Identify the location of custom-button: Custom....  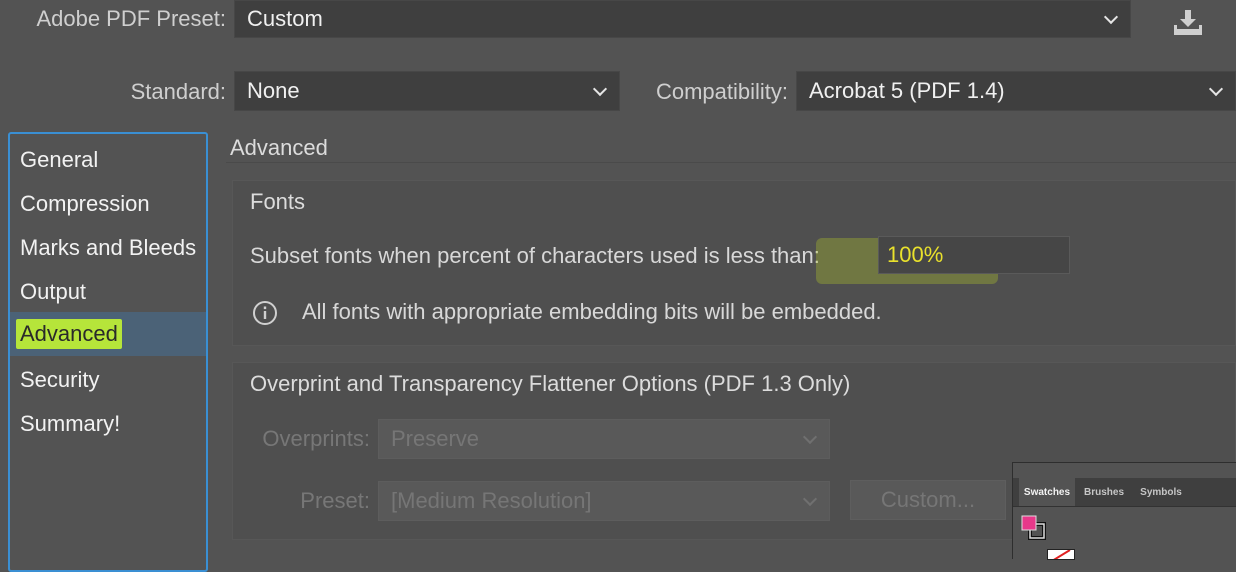
(928, 500).